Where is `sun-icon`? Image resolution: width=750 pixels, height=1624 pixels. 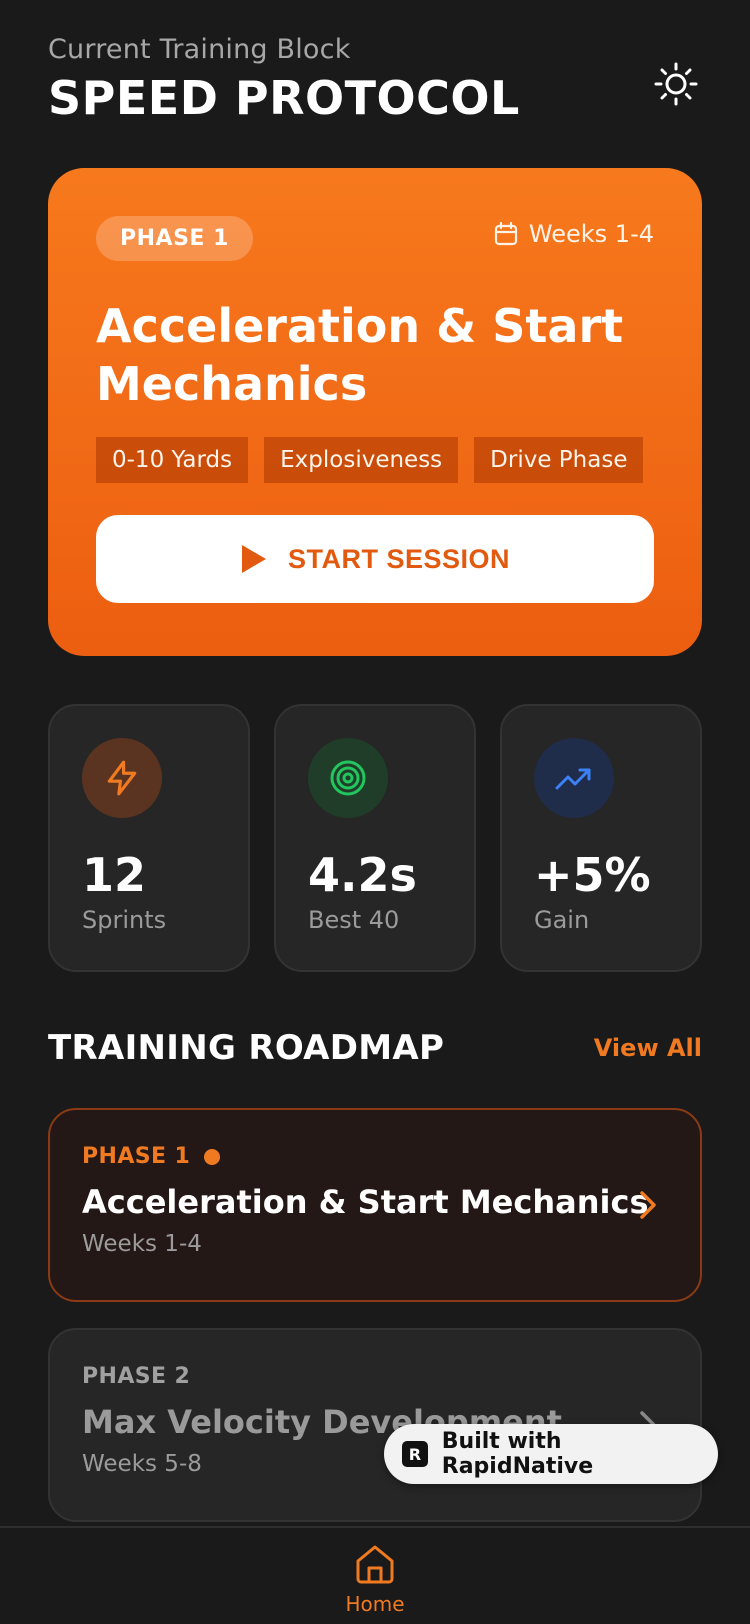 sun-icon is located at coordinates (676, 84).